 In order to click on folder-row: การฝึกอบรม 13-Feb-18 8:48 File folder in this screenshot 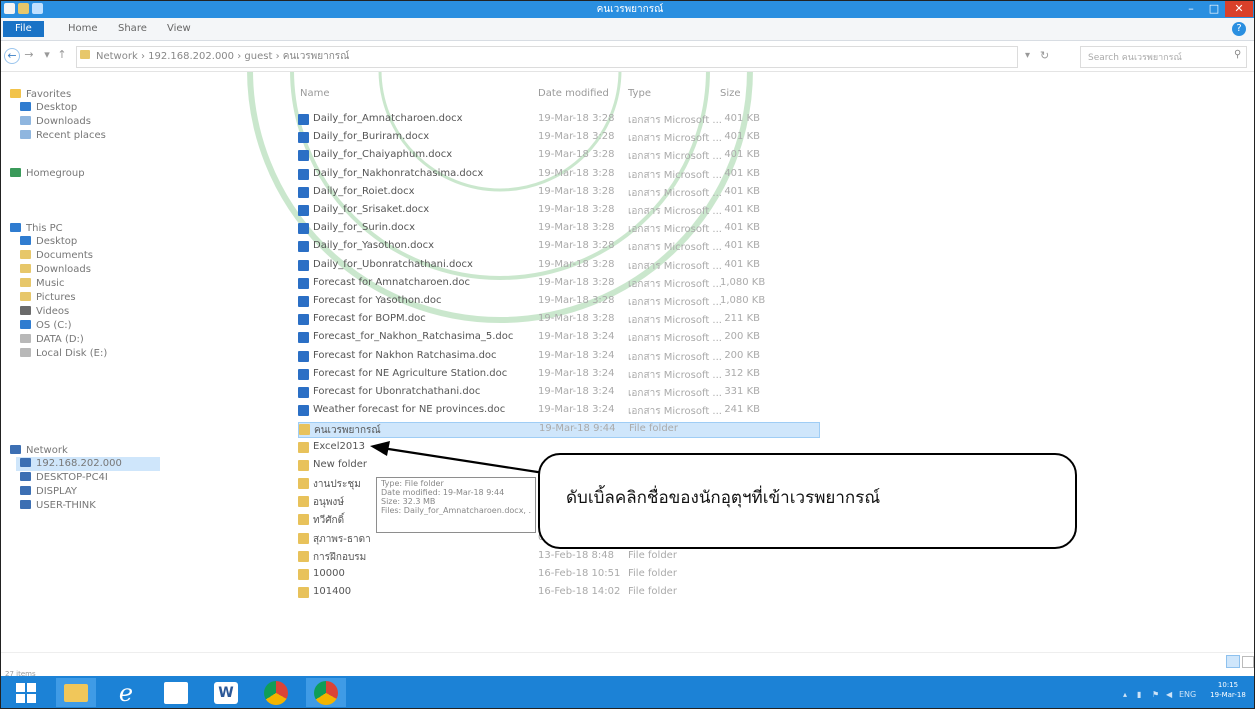, I will do `click(558, 557)`.